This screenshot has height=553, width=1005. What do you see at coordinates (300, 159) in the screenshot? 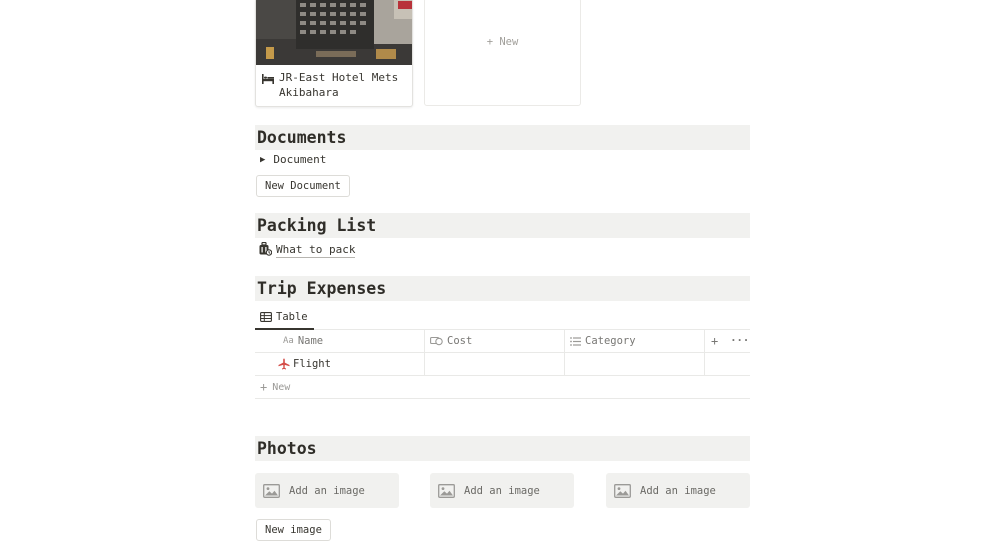
I see `document-toggle-label: Document` at bounding box center [300, 159].